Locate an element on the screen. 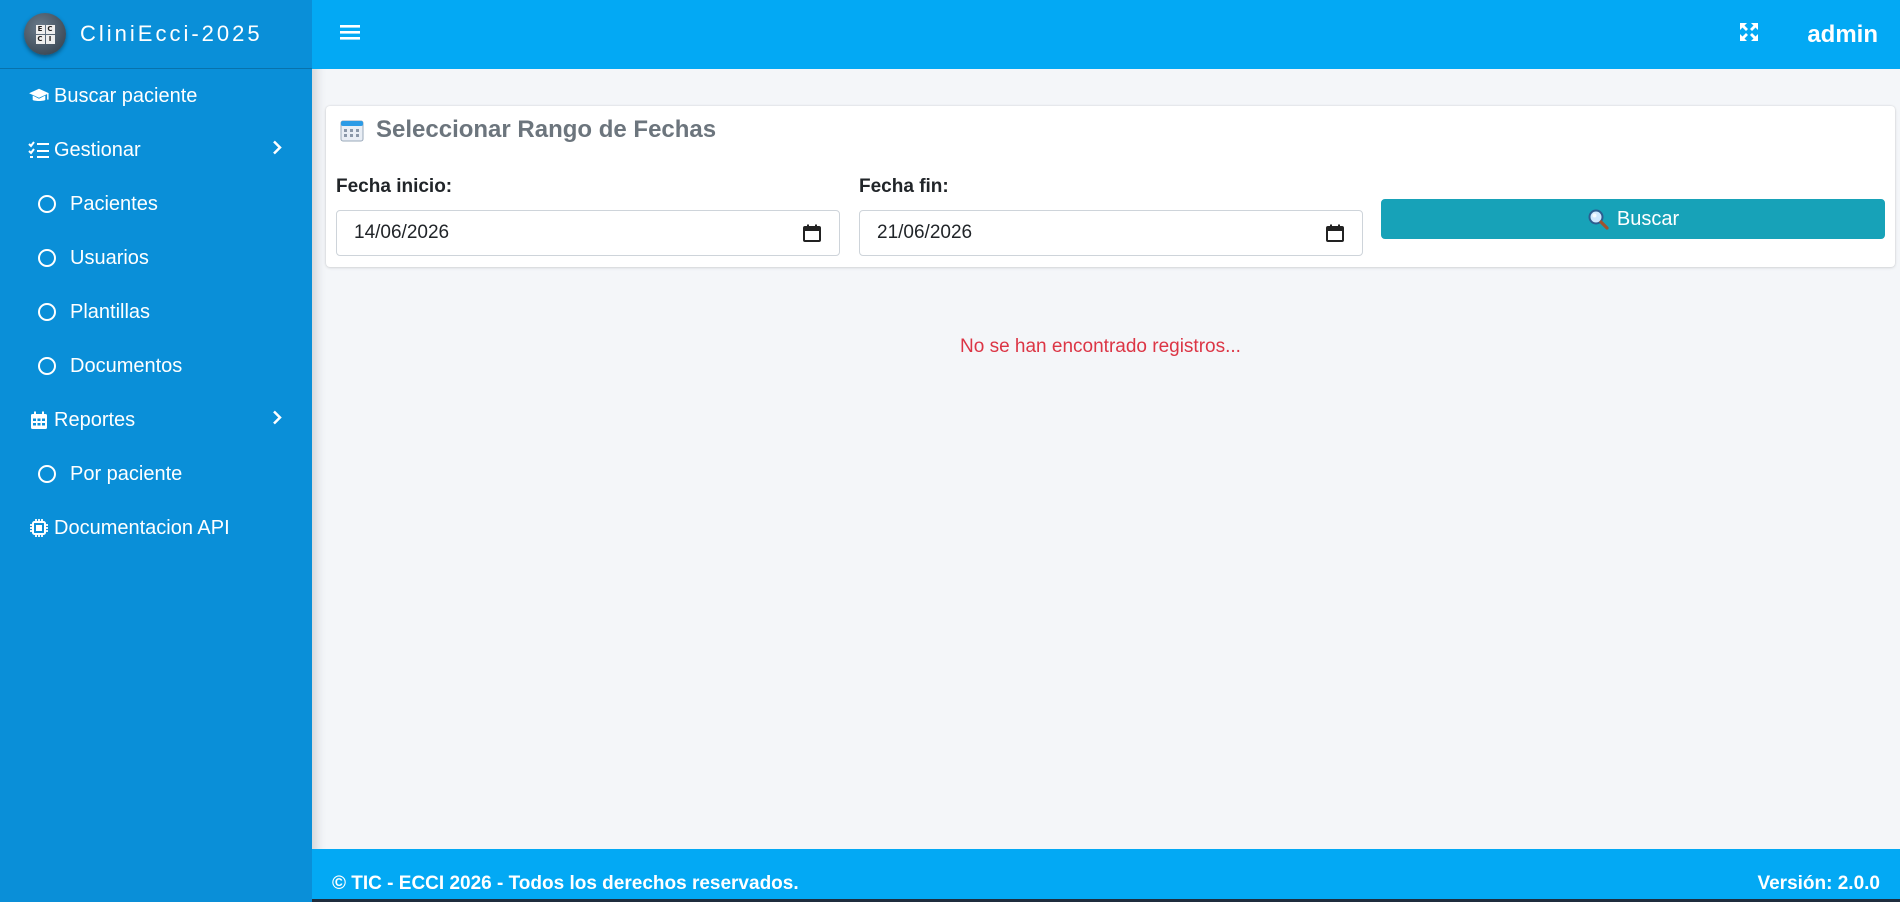 The width and height of the screenshot is (1900, 902). sidebar-item-label: Por paciente is located at coordinates (126, 473).